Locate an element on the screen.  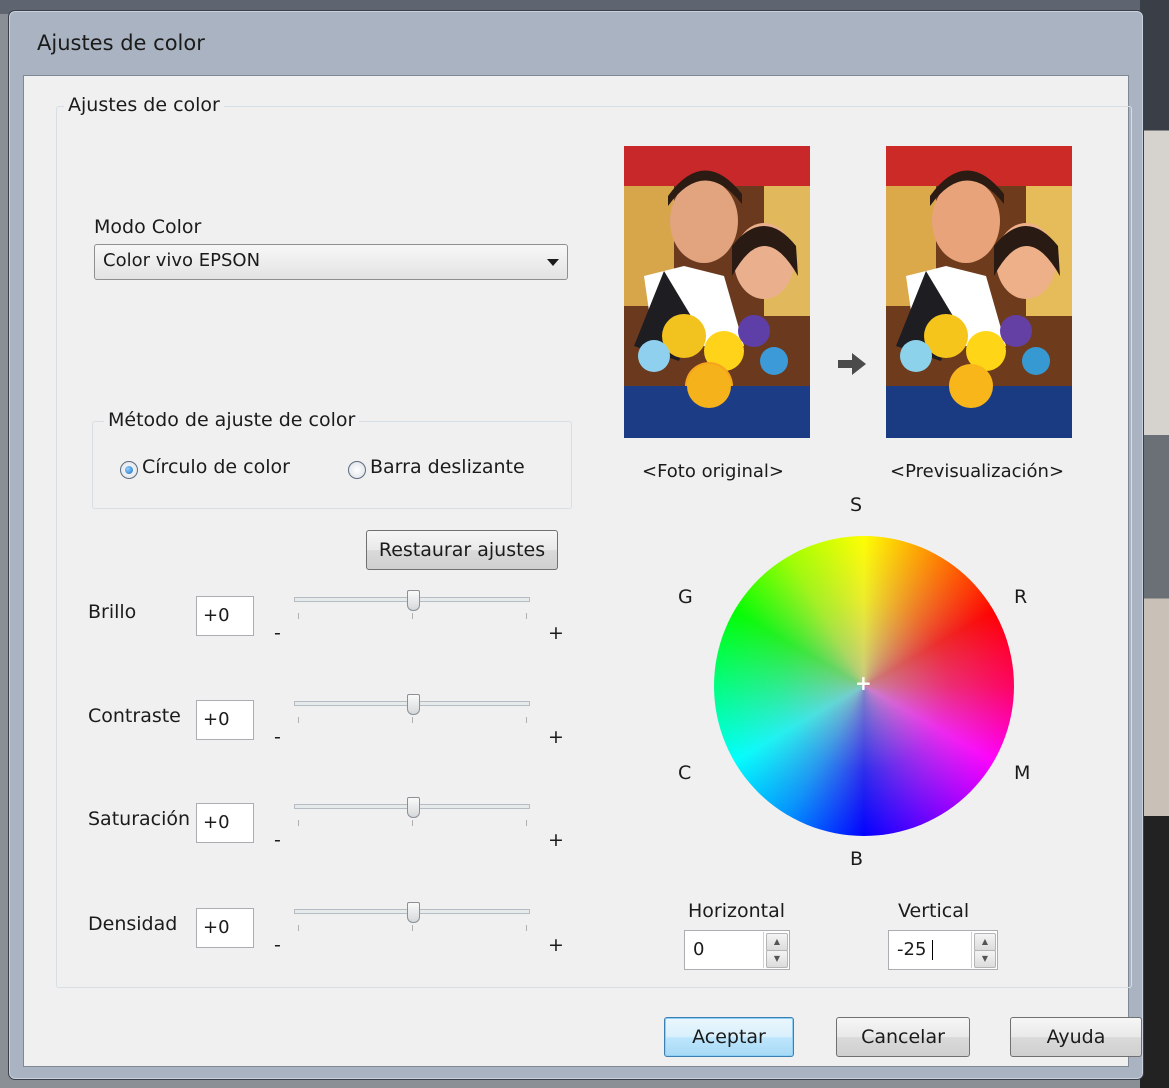
density-value-field: +0 is located at coordinates (225, 928).